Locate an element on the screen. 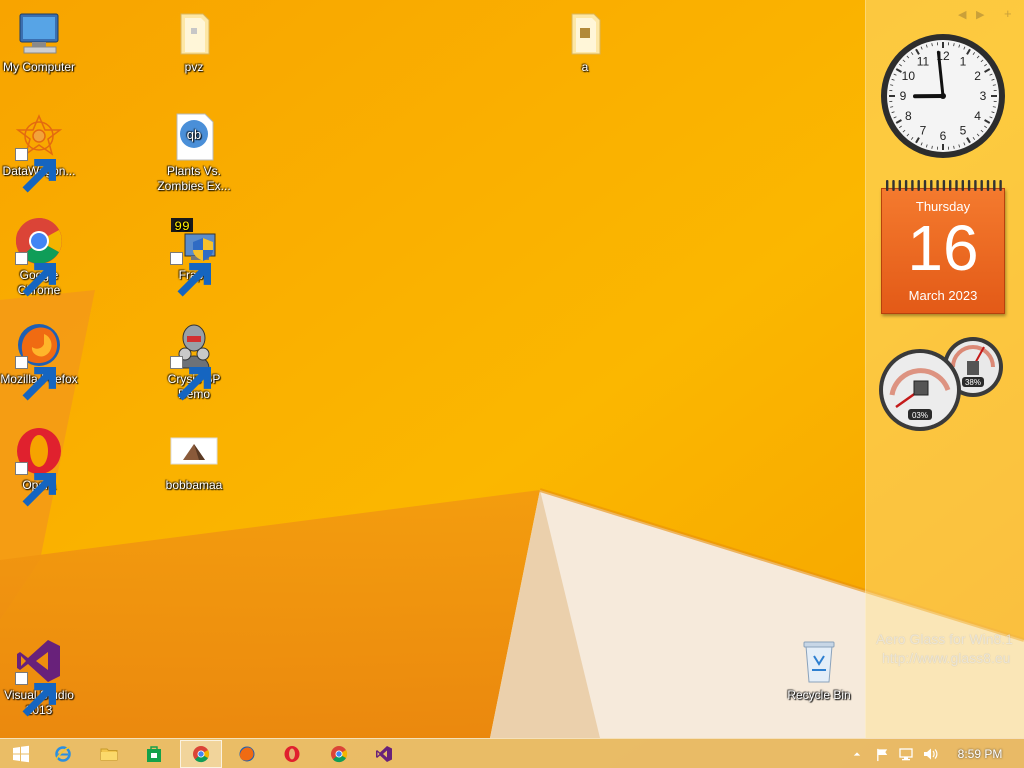  show-hidden-icons-button is located at coordinates (857, 753).